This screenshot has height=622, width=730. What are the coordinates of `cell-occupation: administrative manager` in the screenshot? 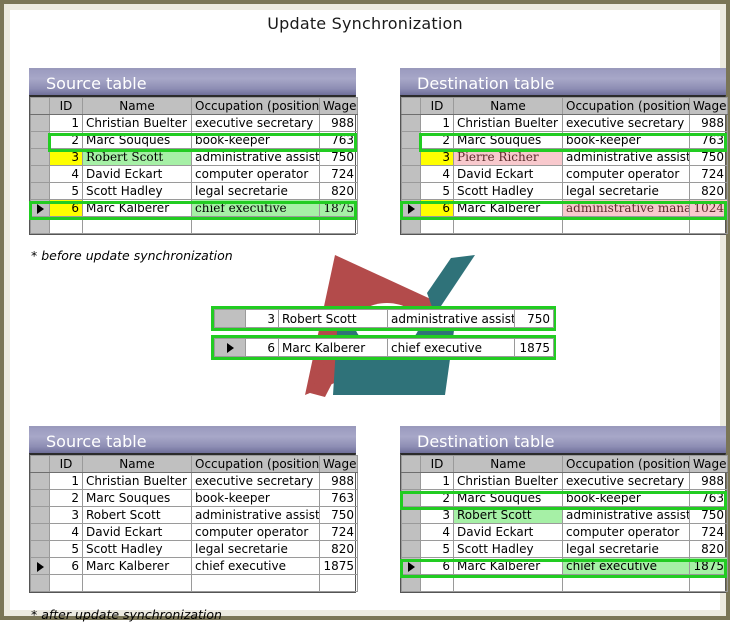 It's located at (626, 208).